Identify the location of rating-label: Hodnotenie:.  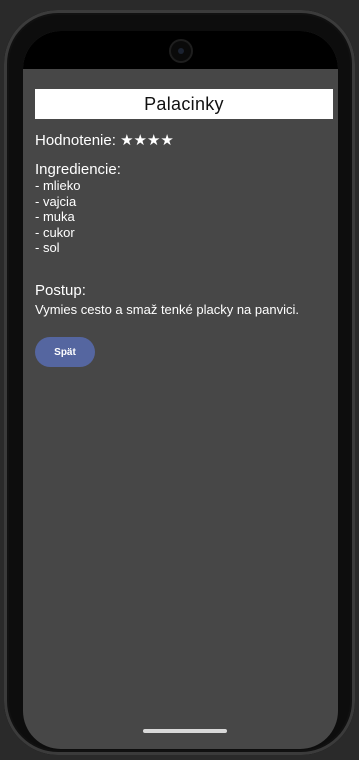
(75, 140).